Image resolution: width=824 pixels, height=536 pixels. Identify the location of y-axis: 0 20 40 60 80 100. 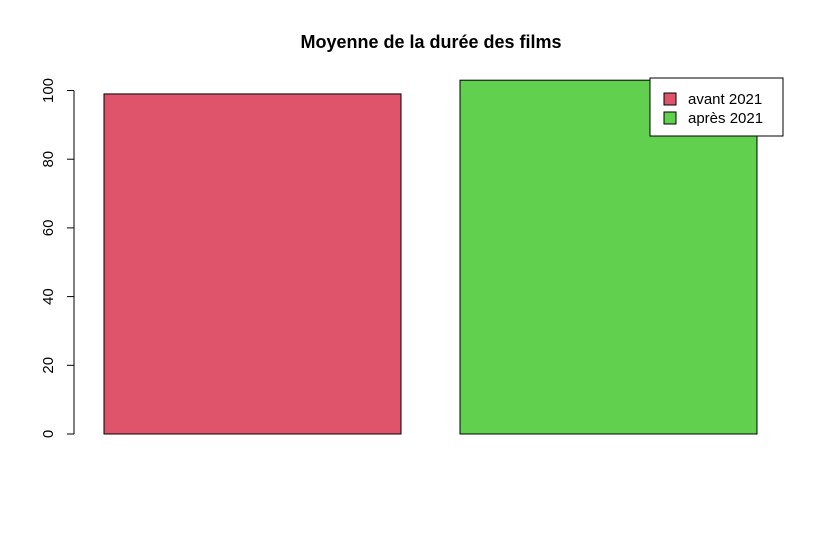
(57, 258).